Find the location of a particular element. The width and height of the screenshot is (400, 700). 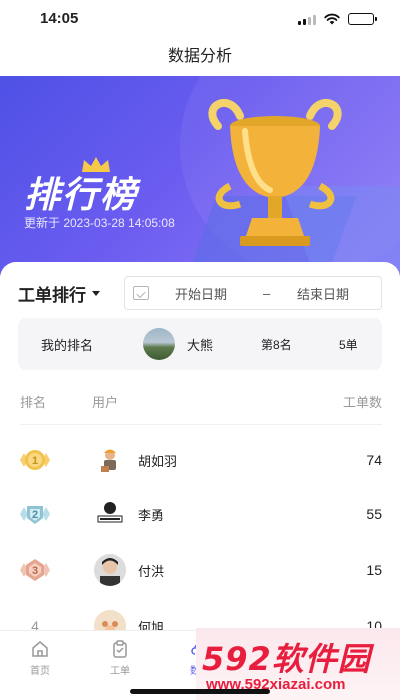

caret-down-icon is located at coordinates (96, 293).